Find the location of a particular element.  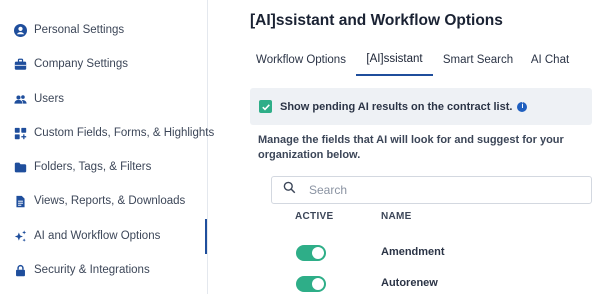

info-icon: i is located at coordinates (522, 106).